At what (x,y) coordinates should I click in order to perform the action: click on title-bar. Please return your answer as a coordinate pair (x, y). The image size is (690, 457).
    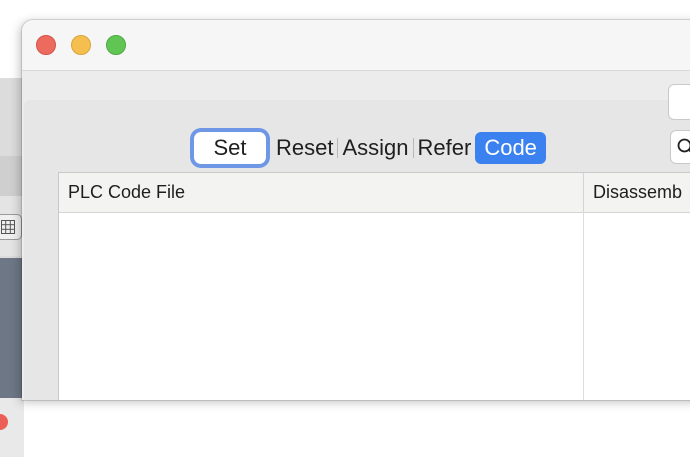
    Looking at the image, I should click on (356, 45).